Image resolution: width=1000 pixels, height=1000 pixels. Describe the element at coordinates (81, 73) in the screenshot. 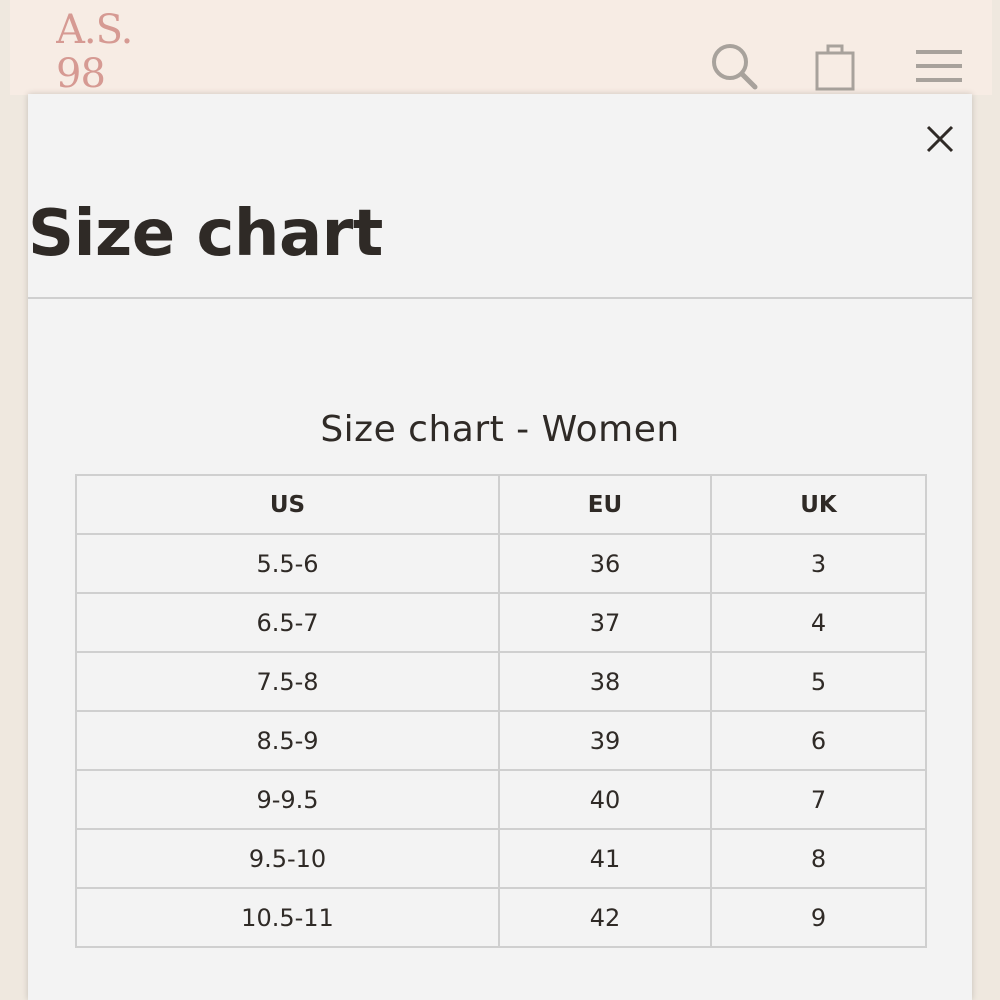

I see `logo-line-2: 98` at that location.